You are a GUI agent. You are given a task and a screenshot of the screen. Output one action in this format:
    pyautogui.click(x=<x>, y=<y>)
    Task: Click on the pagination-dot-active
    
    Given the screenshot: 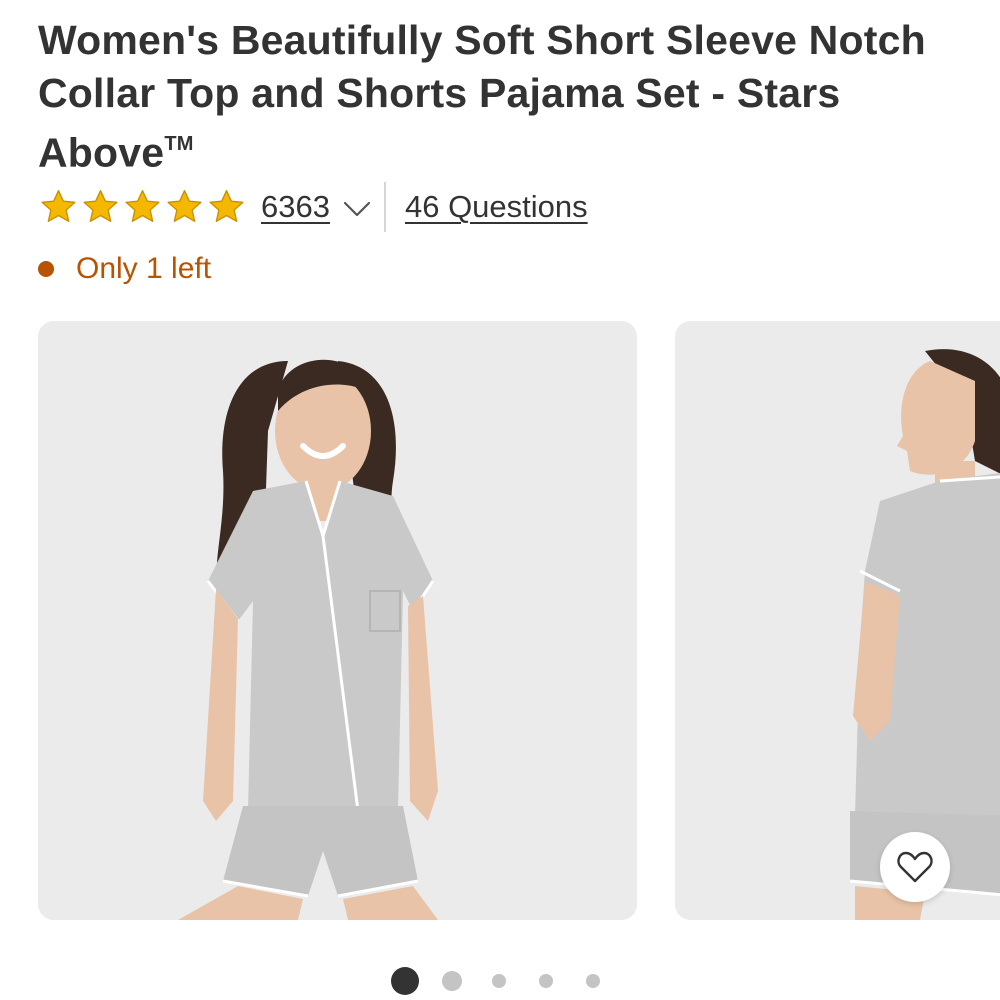 What is the action you would take?
    pyautogui.click(x=405, y=981)
    